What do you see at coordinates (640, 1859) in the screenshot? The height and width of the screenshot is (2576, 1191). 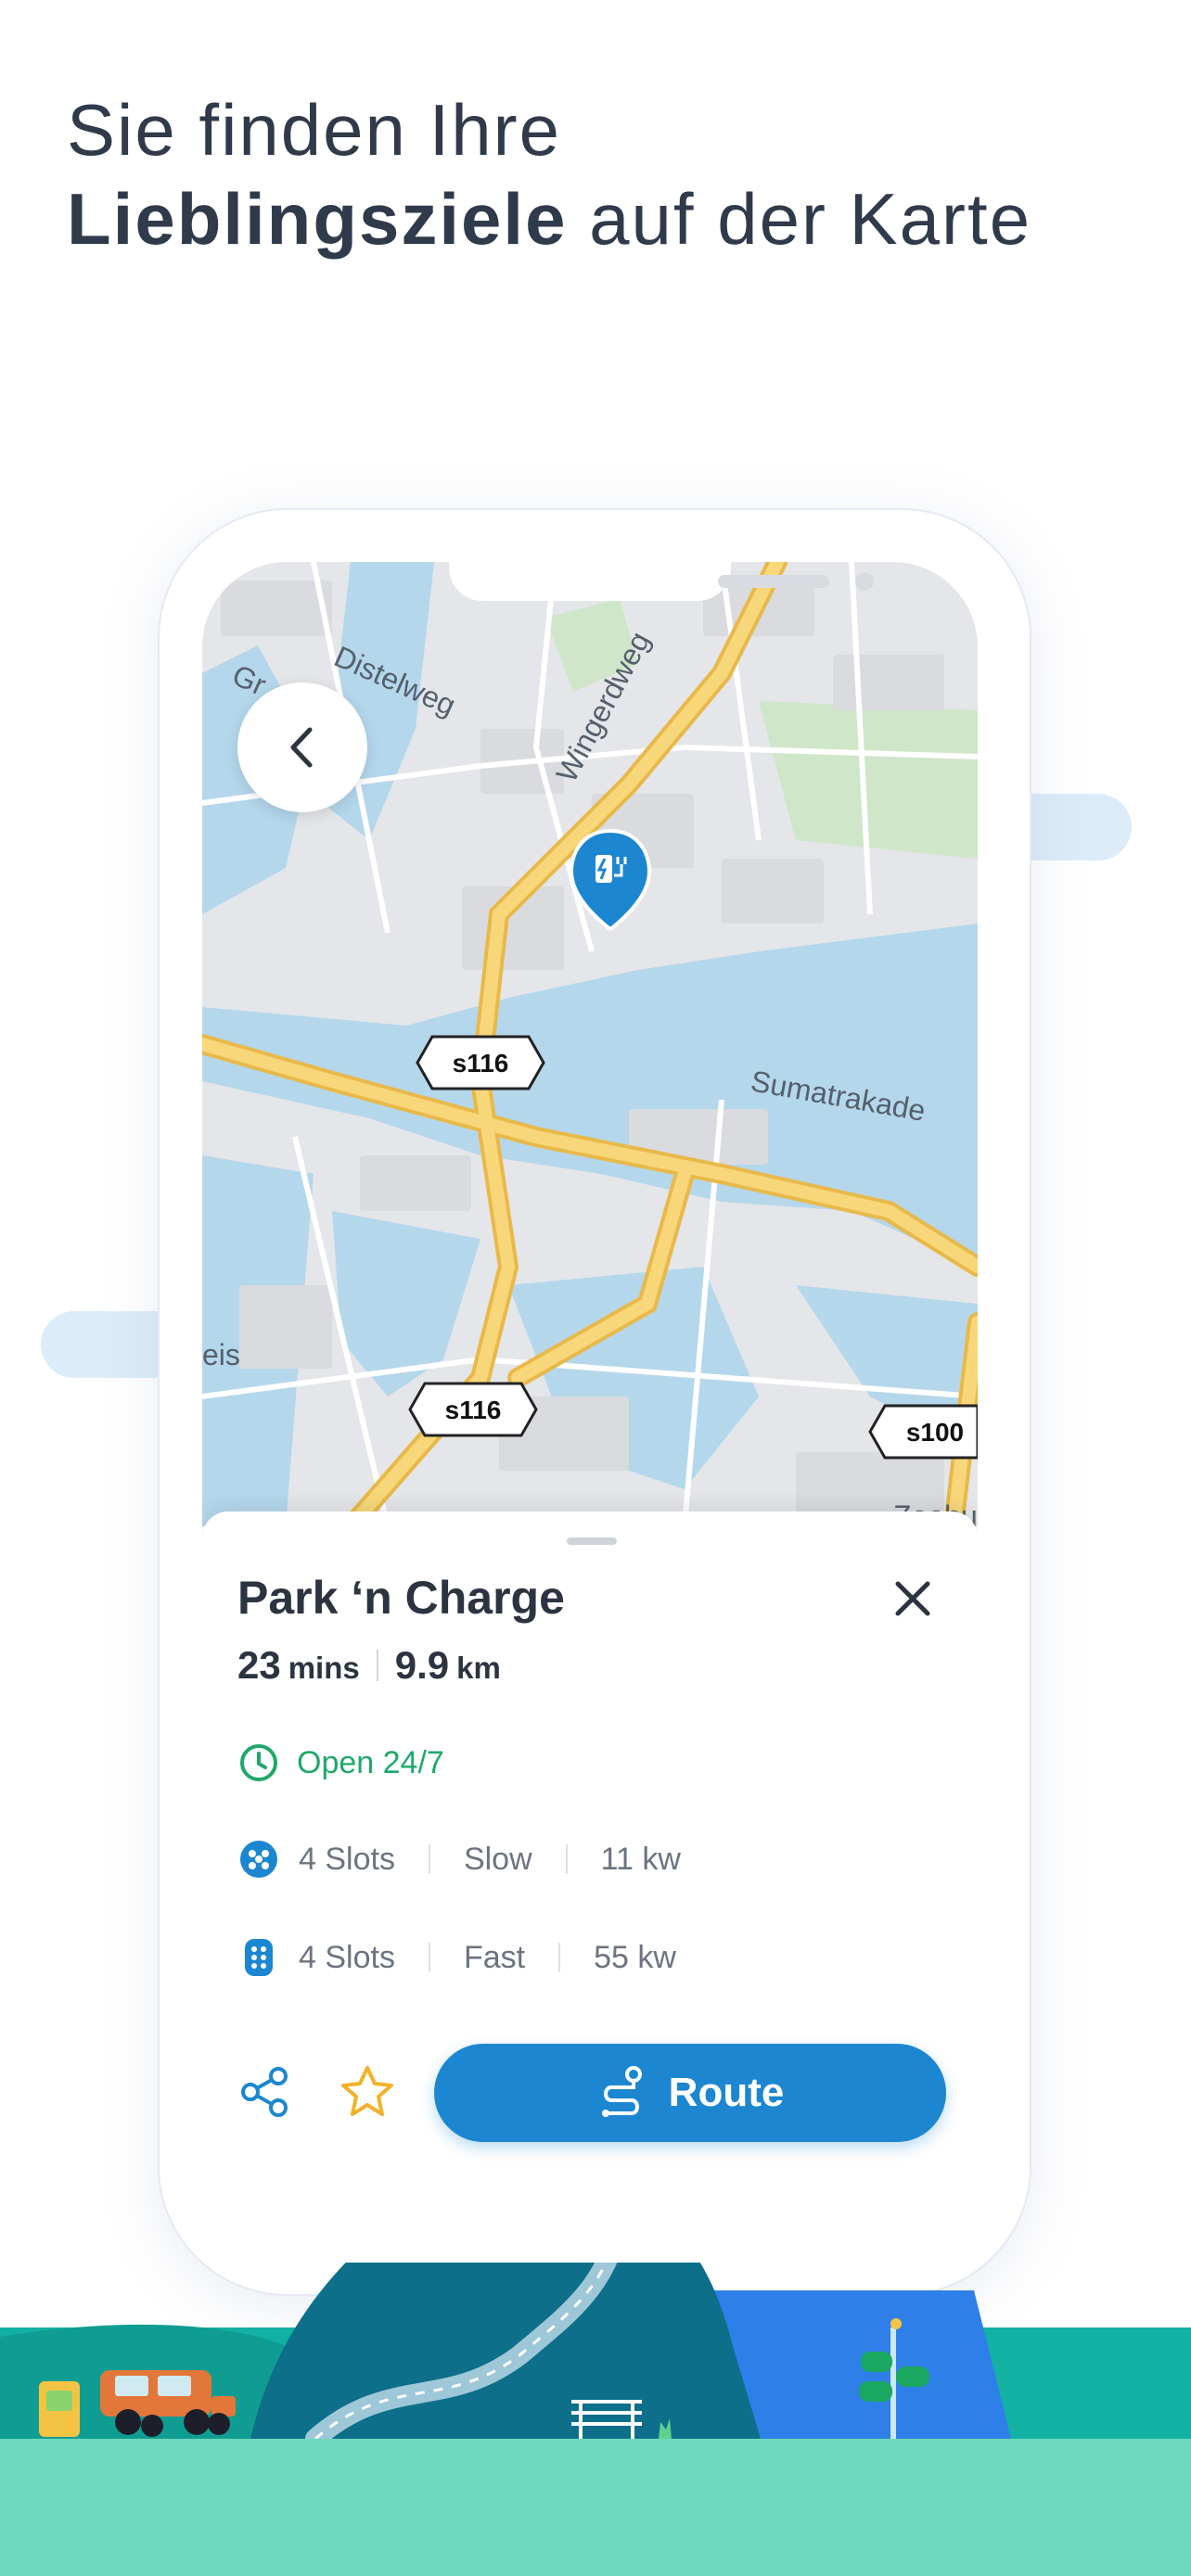 I see `slot-power: 11 kw` at bounding box center [640, 1859].